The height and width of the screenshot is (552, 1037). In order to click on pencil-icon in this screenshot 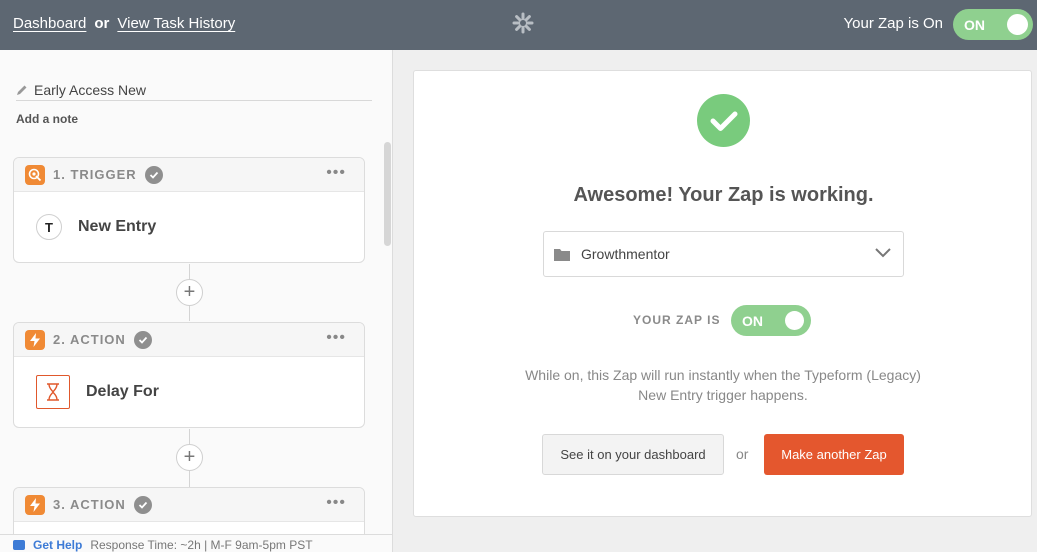, I will do `click(22, 90)`.